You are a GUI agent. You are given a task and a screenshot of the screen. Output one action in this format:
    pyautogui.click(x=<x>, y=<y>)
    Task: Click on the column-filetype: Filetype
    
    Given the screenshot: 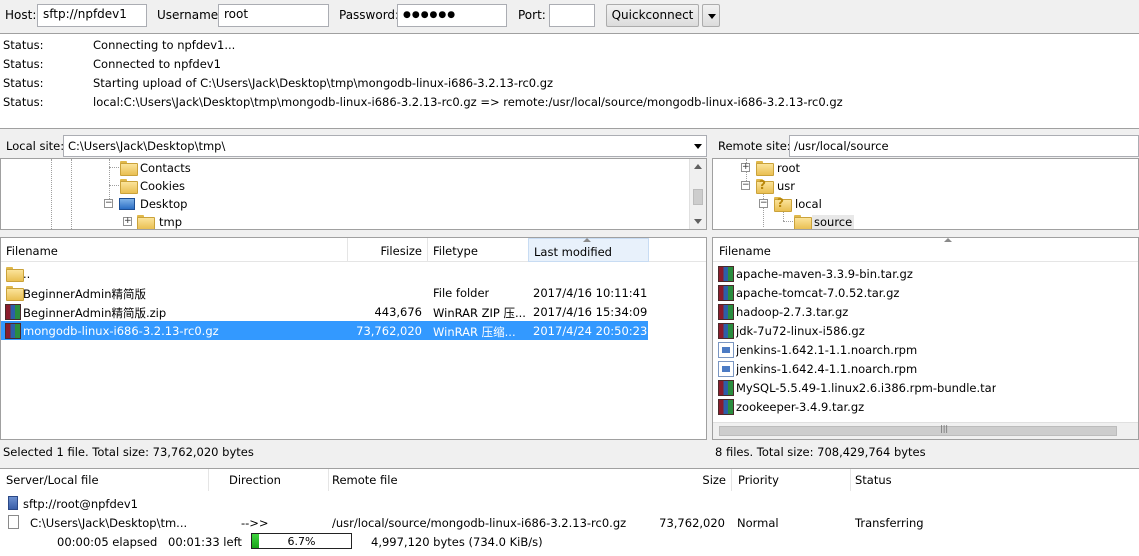 What is the action you would take?
    pyautogui.click(x=478, y=250)
    